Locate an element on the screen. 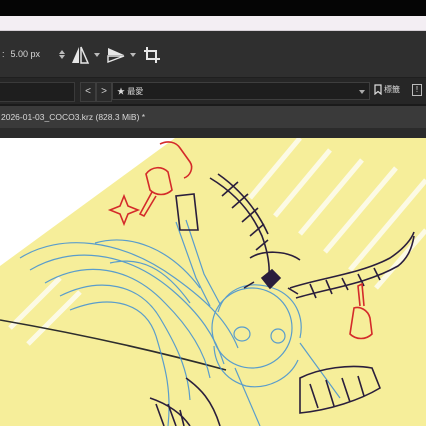  flip-horizontal-icon is located at coordinates (80, 55).